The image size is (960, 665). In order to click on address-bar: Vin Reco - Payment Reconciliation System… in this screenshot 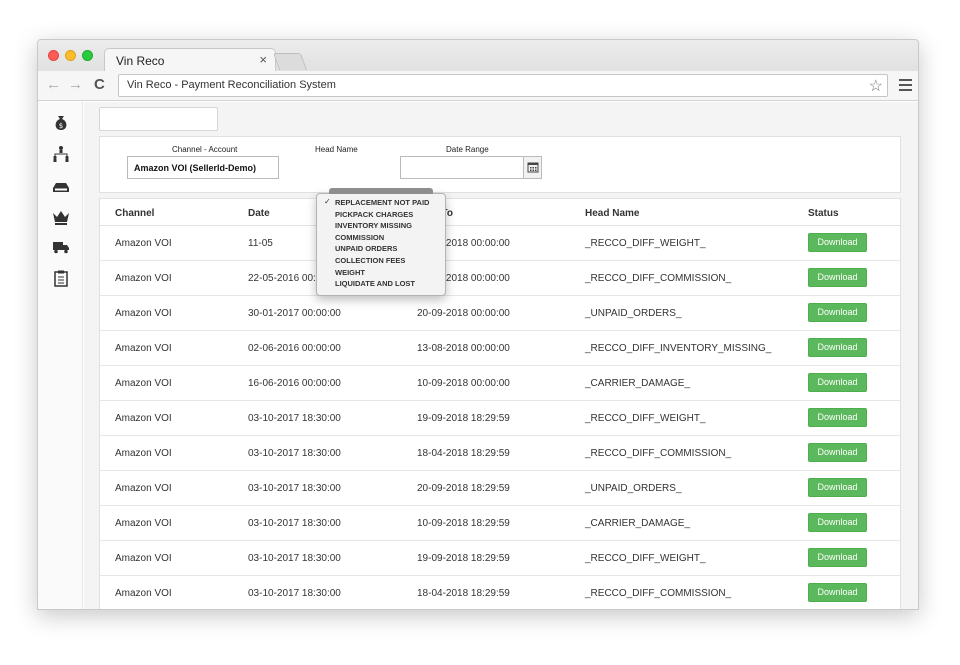, I will do `click(503, 85)`.